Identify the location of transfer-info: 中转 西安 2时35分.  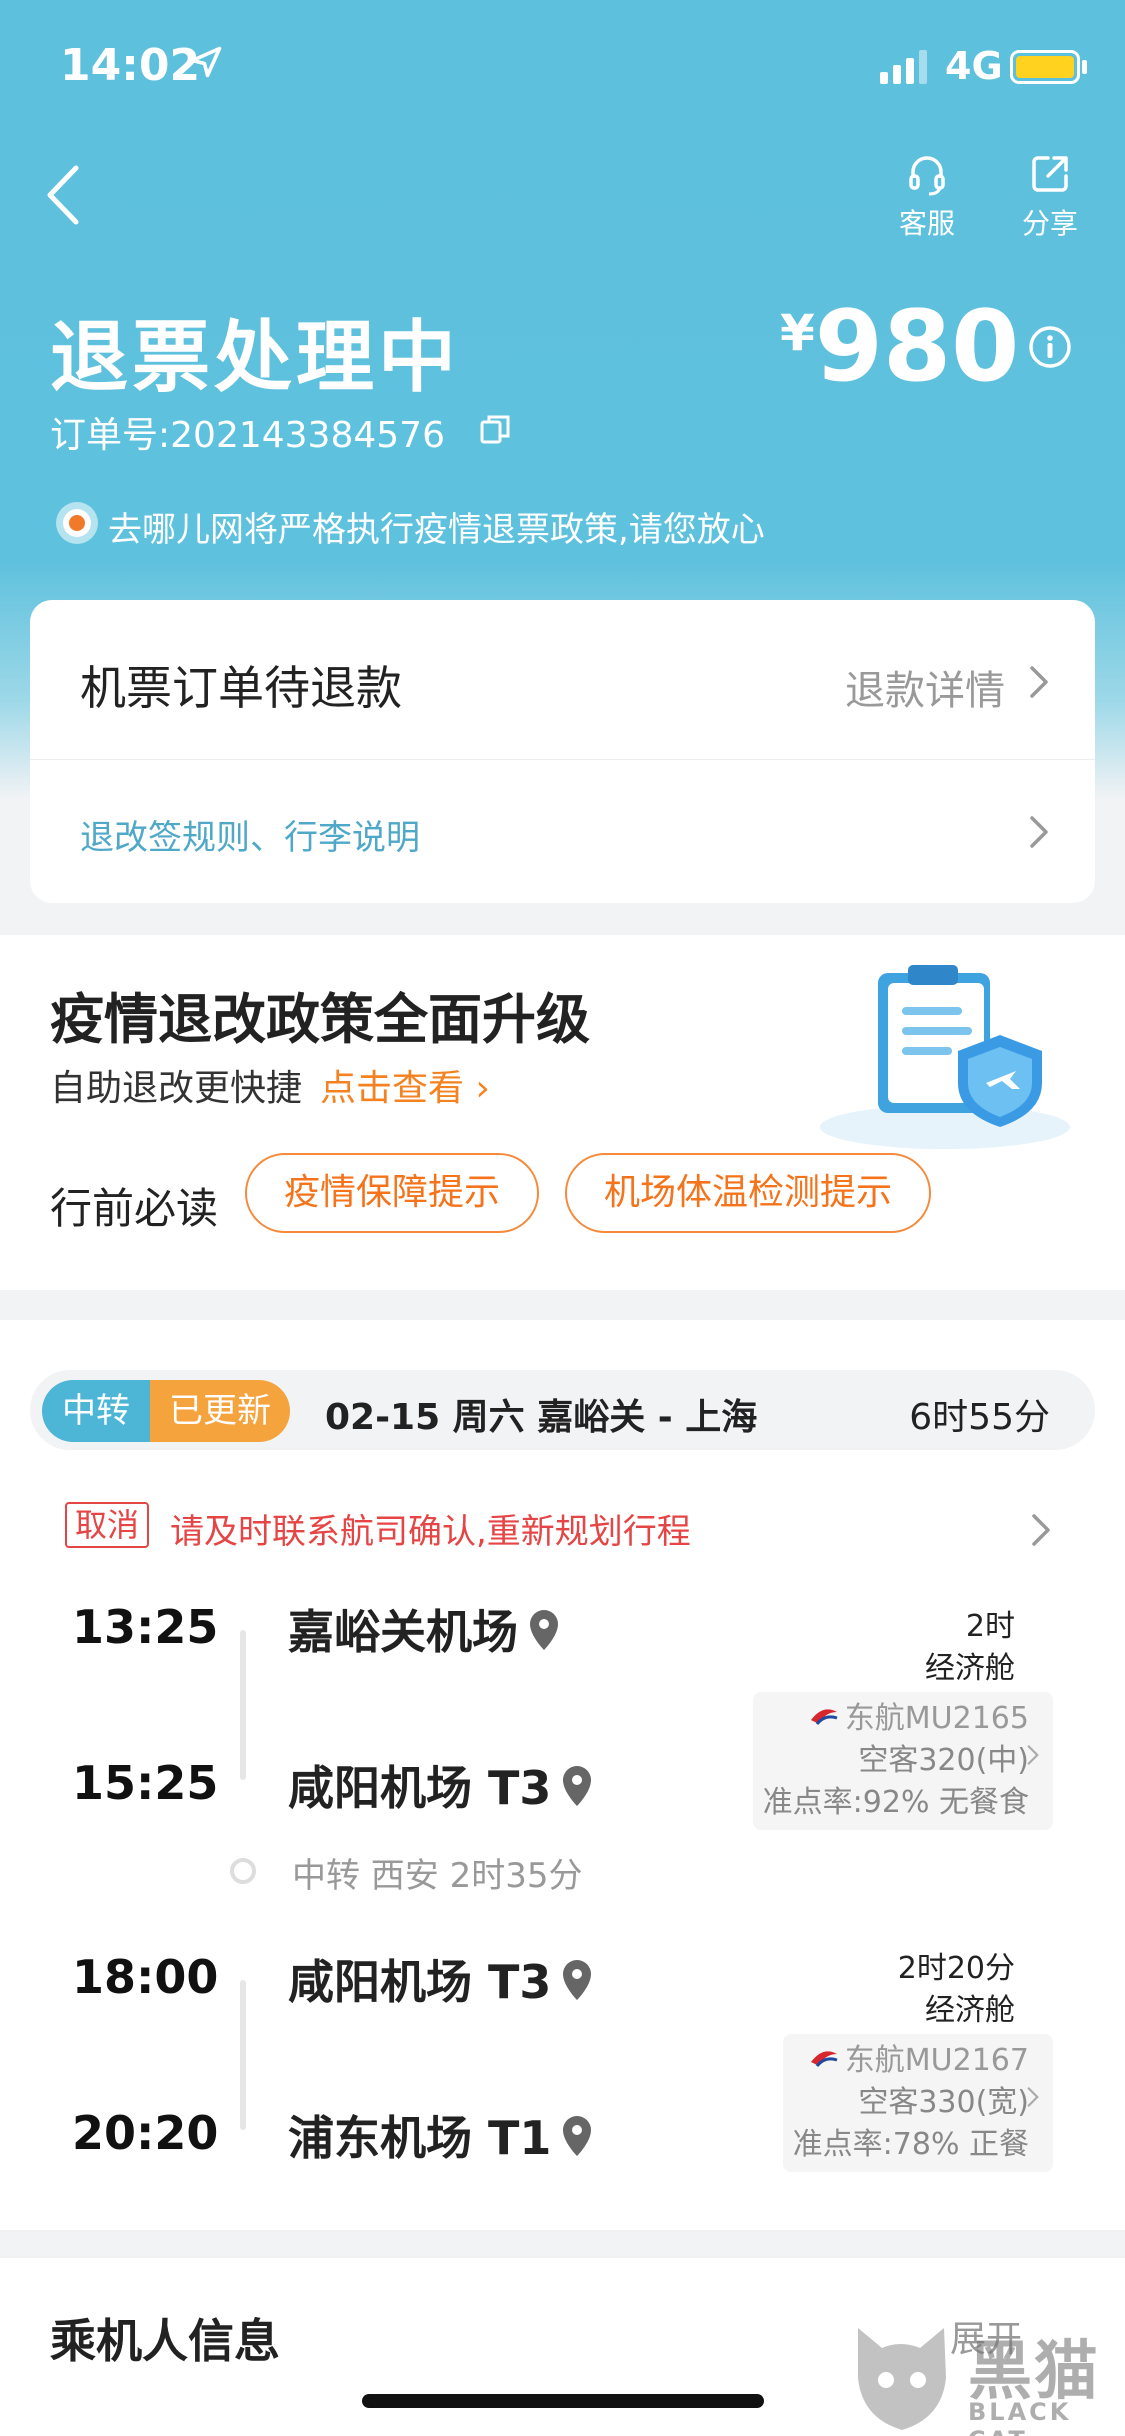
(437, 1876).